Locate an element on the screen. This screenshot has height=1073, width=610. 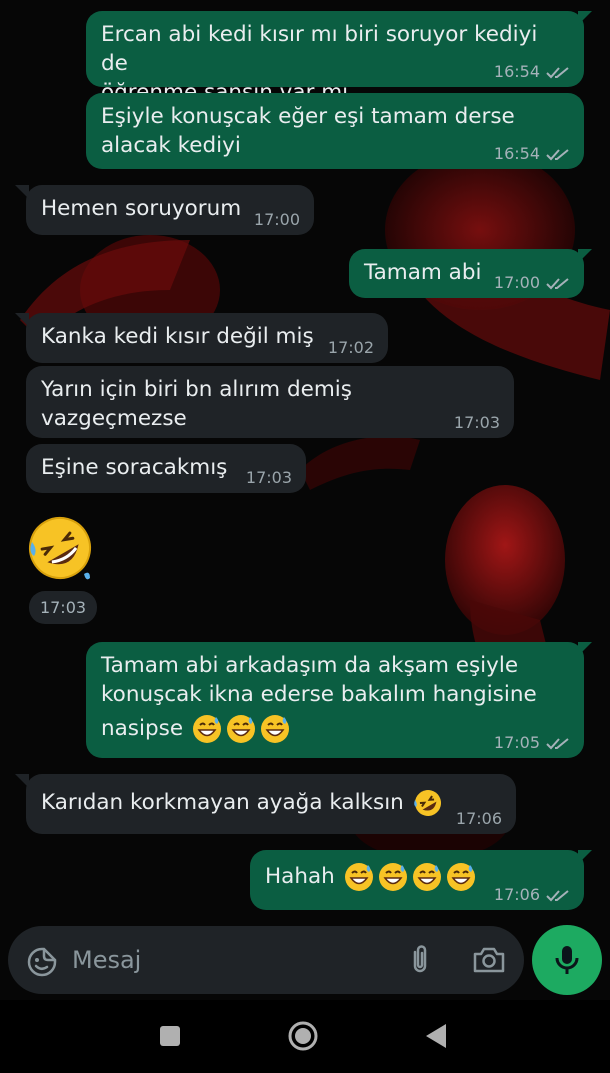
home-circle-icon is located at coordinates (303, 1036).